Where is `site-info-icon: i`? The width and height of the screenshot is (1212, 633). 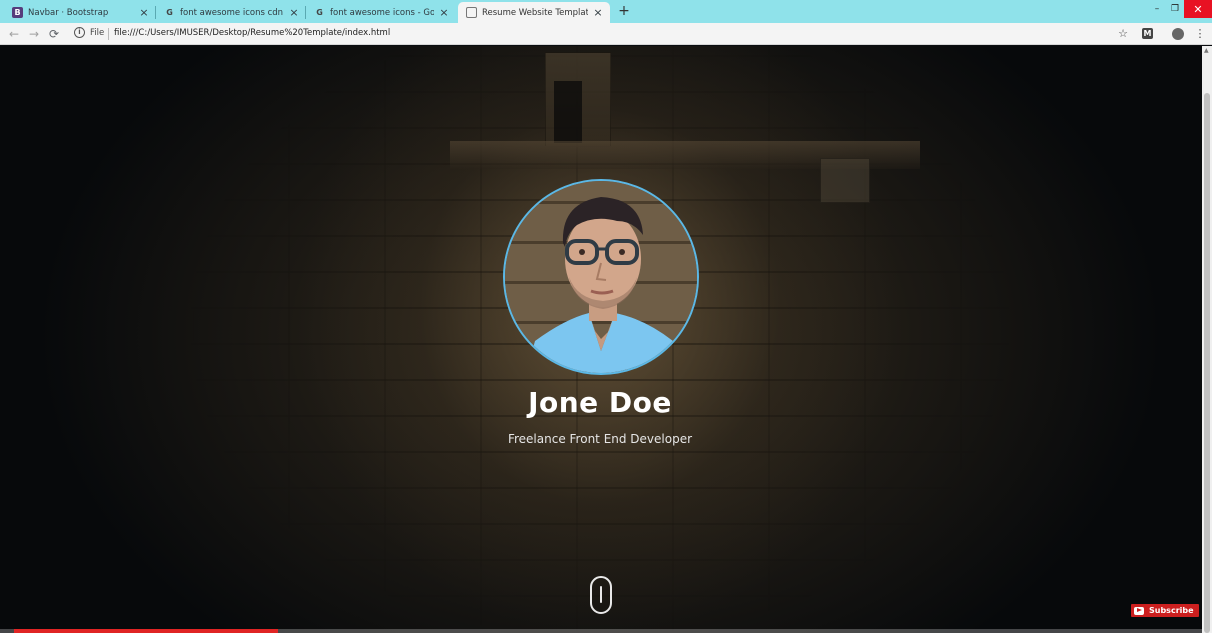 site-info-icon: i is located at coordinates (79, 32).